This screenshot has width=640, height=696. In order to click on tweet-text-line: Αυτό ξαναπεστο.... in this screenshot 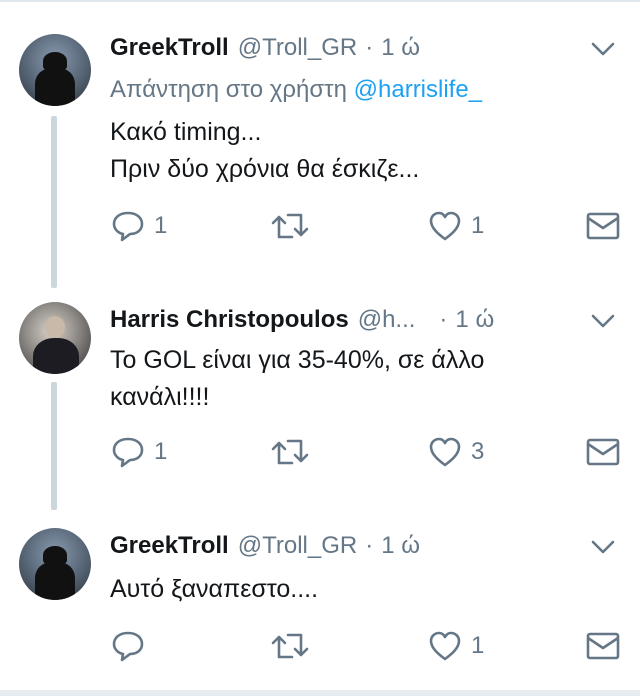, I will do `click(214, 589)`.